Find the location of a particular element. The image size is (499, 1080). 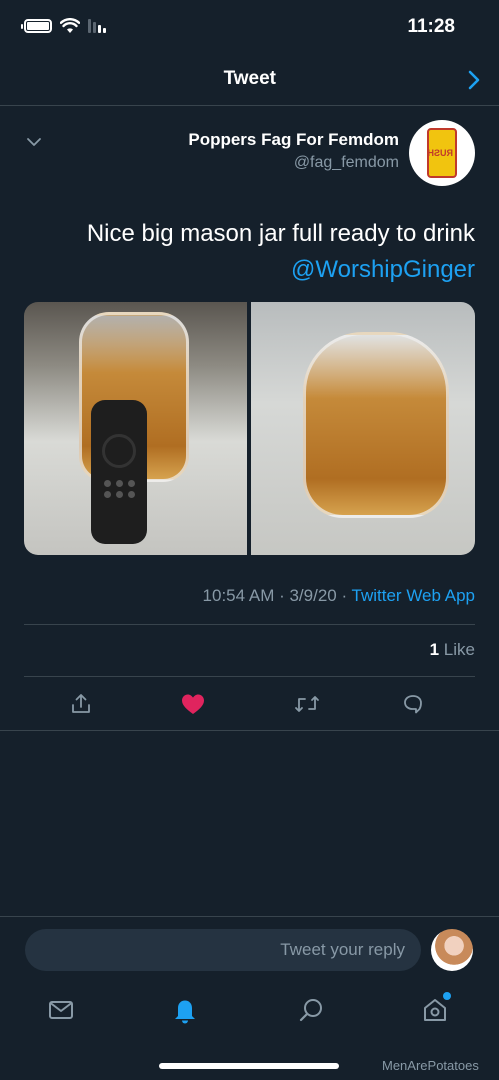

poppers-bottle-image: RUSH is located at coordinates (442, 153).